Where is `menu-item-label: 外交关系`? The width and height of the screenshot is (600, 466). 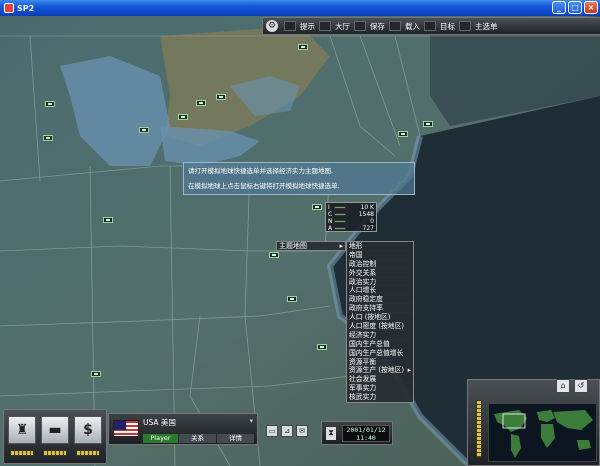
menu-item-label: 外交关系 is located at coordinates (363, 272).